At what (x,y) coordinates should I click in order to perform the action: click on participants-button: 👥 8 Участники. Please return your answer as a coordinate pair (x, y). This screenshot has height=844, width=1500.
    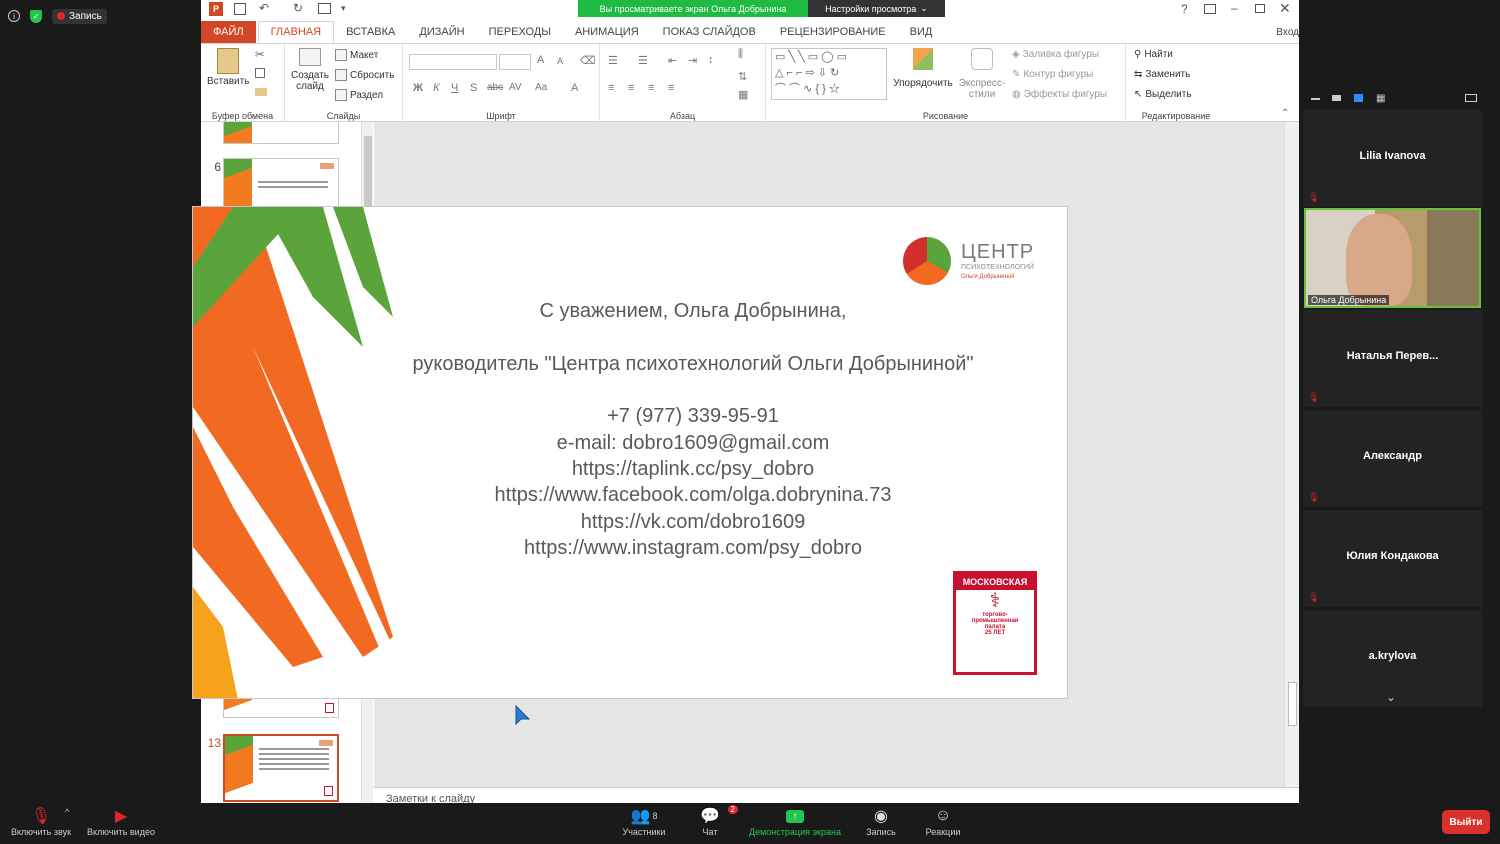
    Looking at the image, I should click on (644, 821).